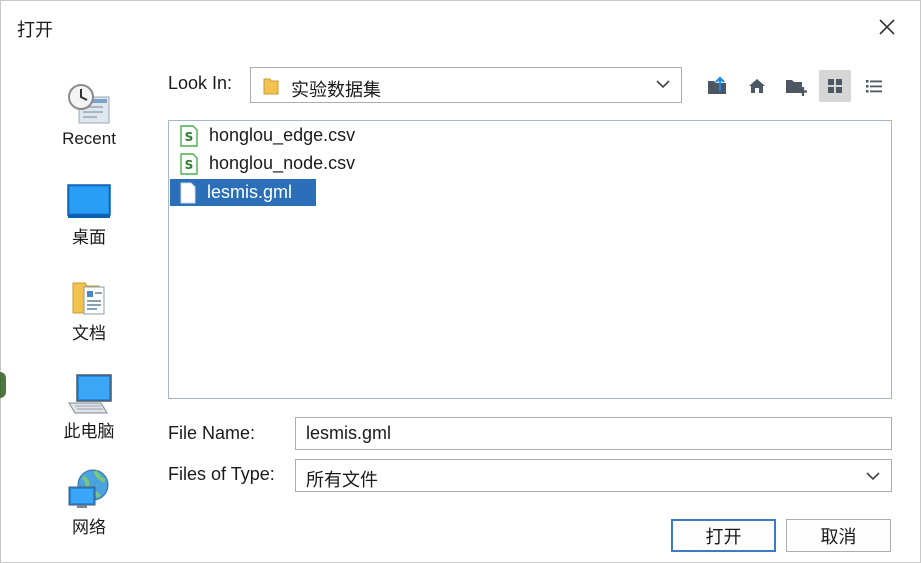  What do you see at coordinates (89, 138) in the screenshot?
I see `sidebar-item-label: Recent` at bounding box center [89, 138].